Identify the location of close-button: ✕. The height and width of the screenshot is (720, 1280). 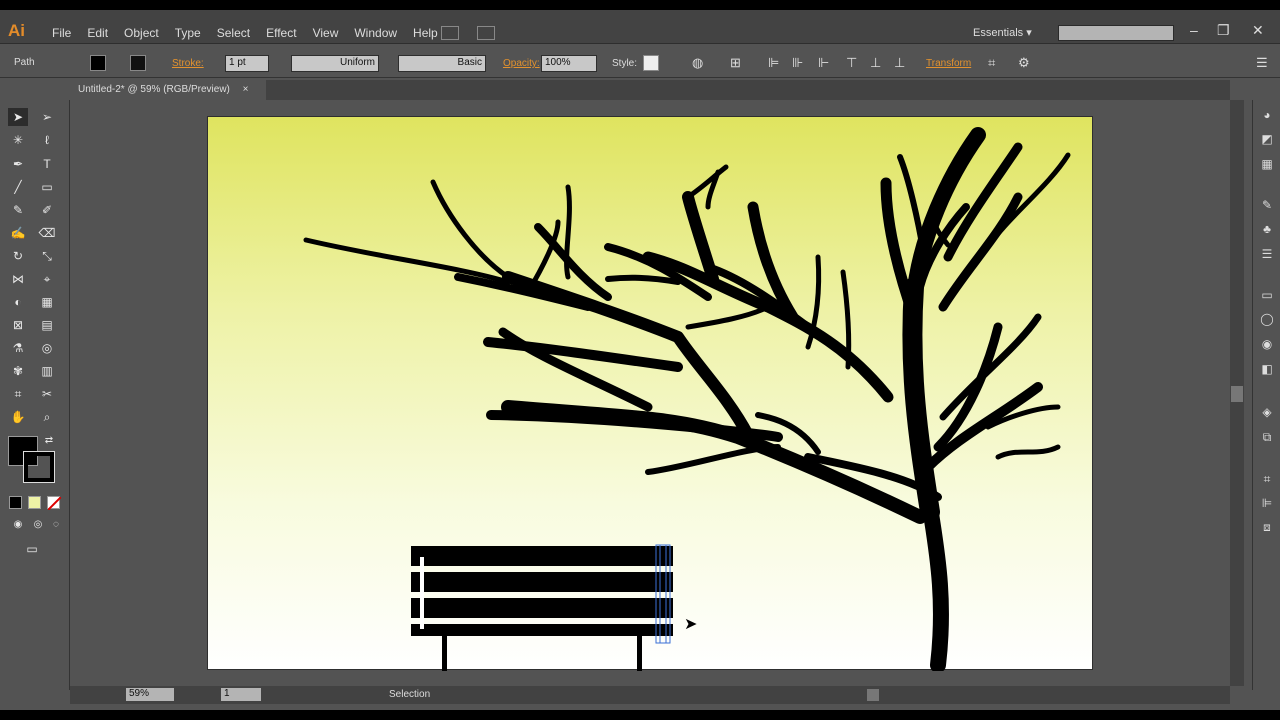
(1258, 30).